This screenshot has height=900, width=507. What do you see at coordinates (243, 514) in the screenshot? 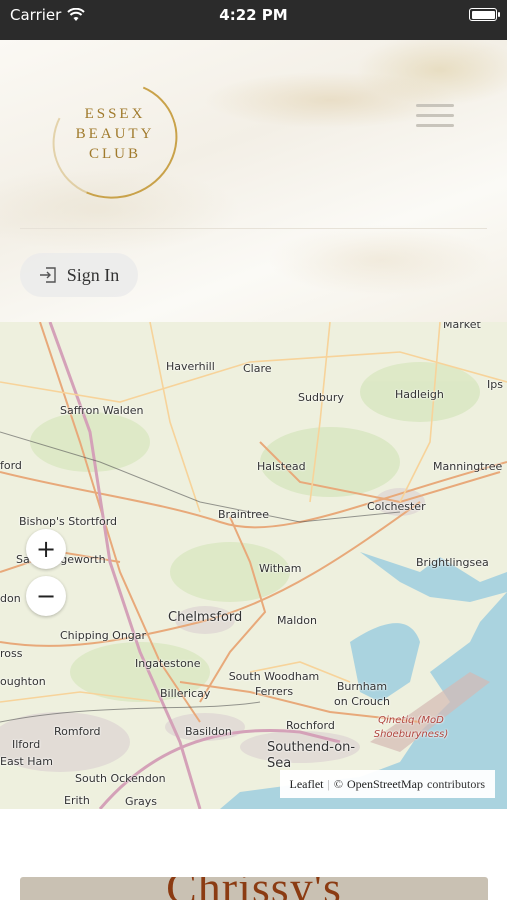
I see `place-label: Braintree` at bounding box center [243, 514].